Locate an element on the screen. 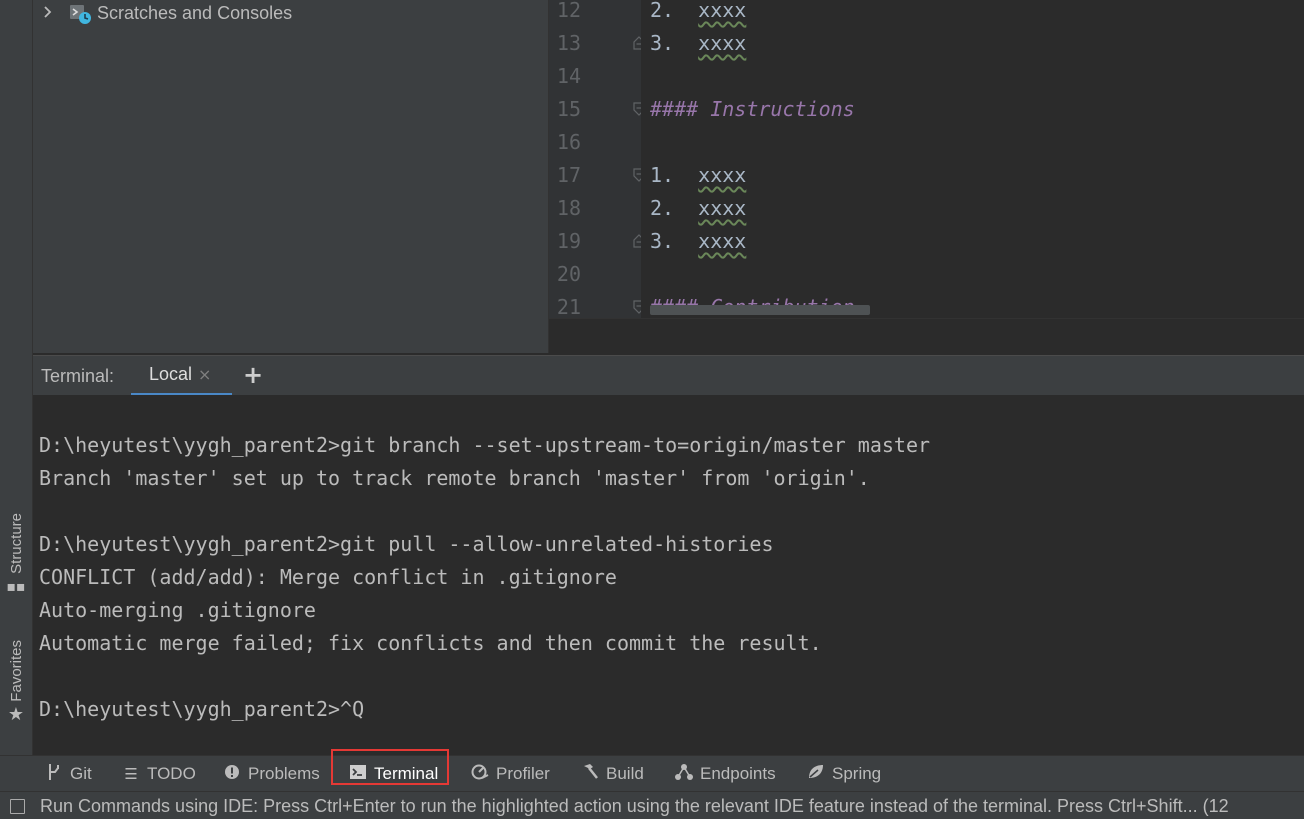  endpoints-icon is located at coordinates (684, 774).